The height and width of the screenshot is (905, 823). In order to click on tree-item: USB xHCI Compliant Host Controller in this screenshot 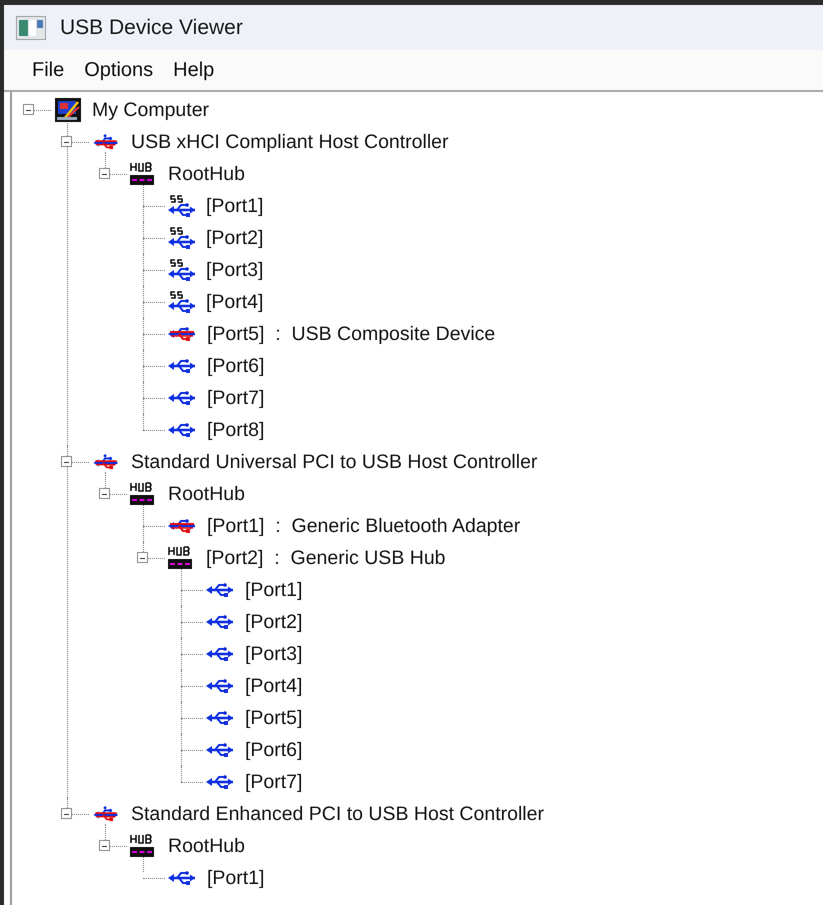, I will do `click(290, 142)`.